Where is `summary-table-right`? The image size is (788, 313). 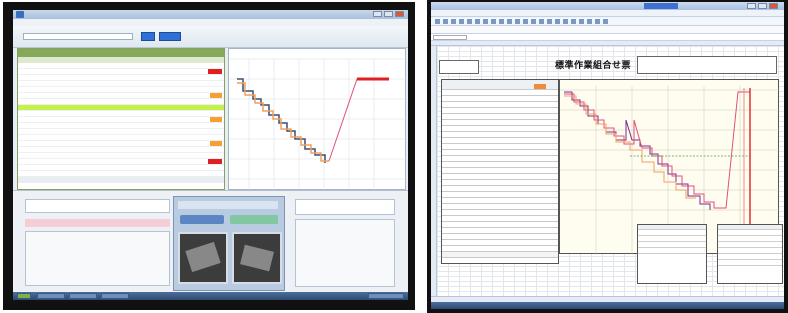 summary-table-right is located at coordinates (750, 254).